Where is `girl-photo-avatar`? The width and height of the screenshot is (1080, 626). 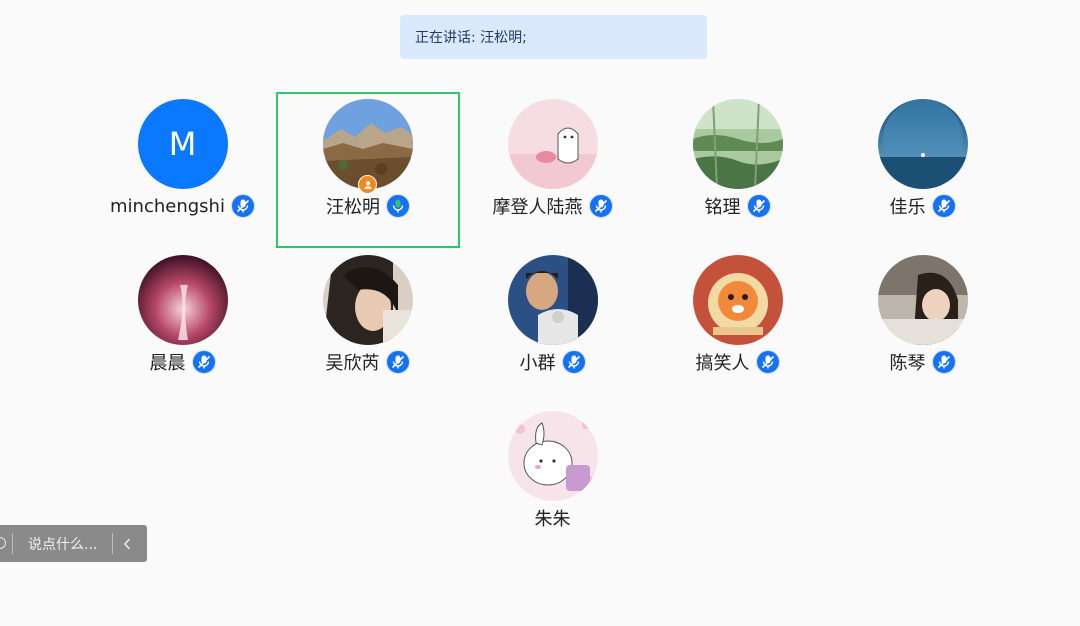
girl-photo-avatar is located at coordinates (922, 300).